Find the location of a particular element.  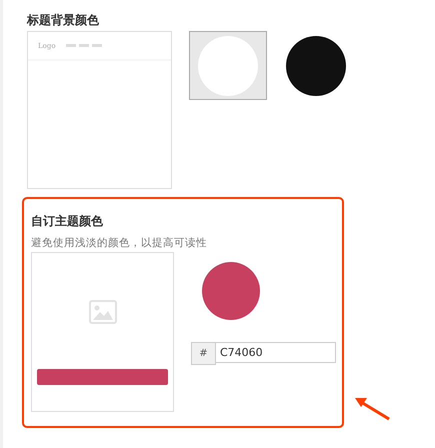

image-placeholder-icon is located at coordinates (102, 312).